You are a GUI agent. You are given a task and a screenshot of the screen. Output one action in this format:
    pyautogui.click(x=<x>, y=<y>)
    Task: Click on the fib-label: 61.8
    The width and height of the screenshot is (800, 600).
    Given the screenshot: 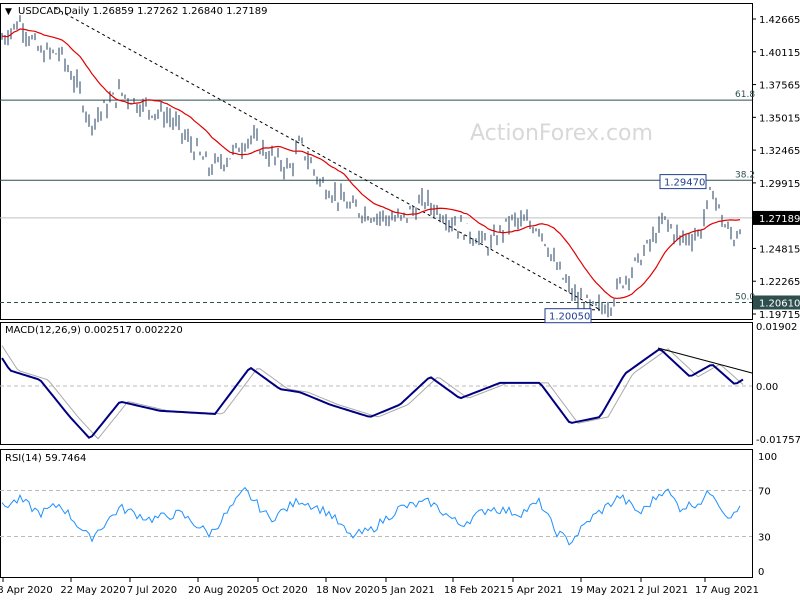 What is the action you would take?
    pyautogui.click(x=745, y=95)
    